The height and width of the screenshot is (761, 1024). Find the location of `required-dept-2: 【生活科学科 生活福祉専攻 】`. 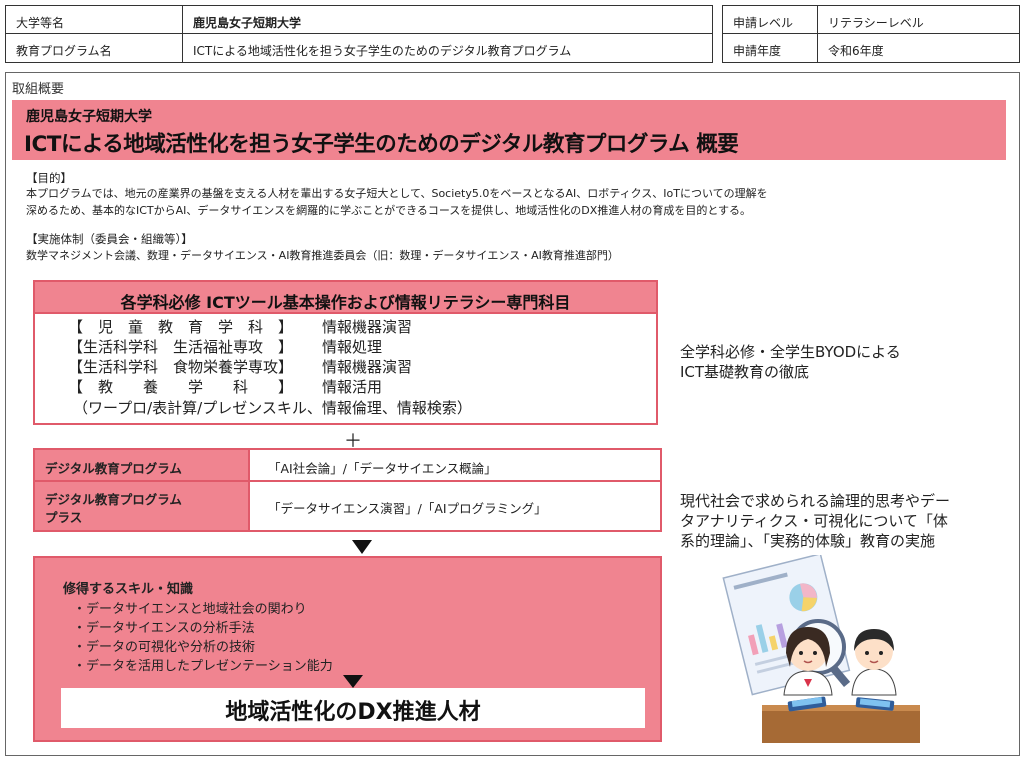

required-dept-2: 【生活科学科 生活福祉専攻 】 is located at coordinates (181, 347).